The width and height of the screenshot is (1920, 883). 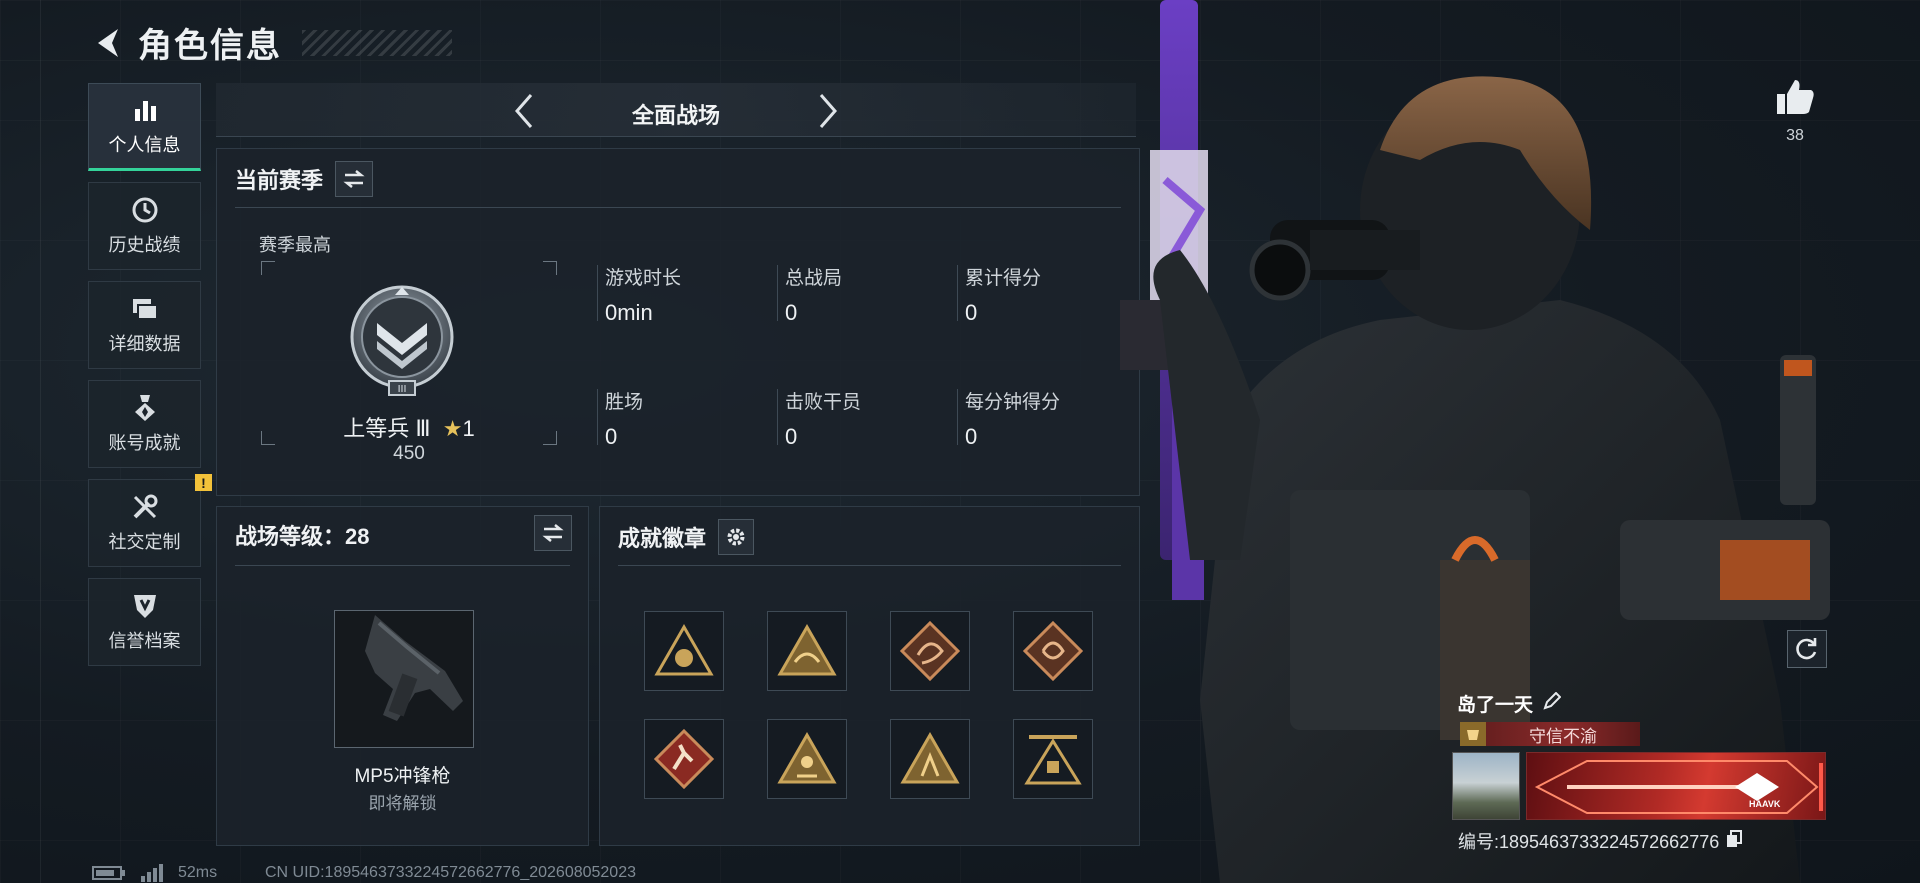 I want to click on season-switch-button, so click(x=354, y=179).